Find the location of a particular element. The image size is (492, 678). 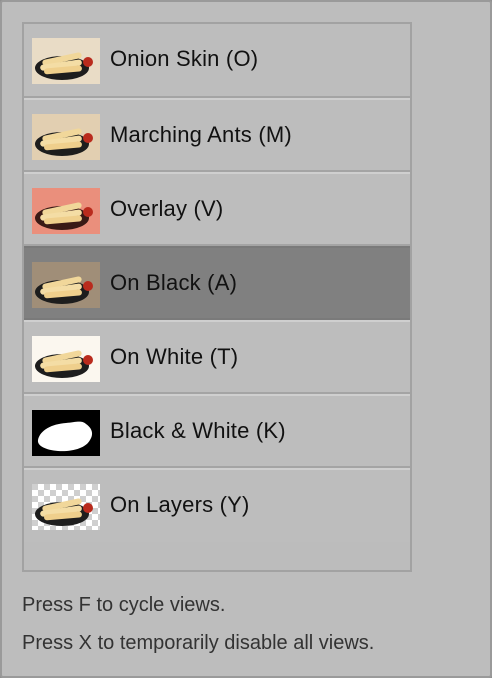

view-item-label: Overlay (V) is located at coordinates (167, 208).